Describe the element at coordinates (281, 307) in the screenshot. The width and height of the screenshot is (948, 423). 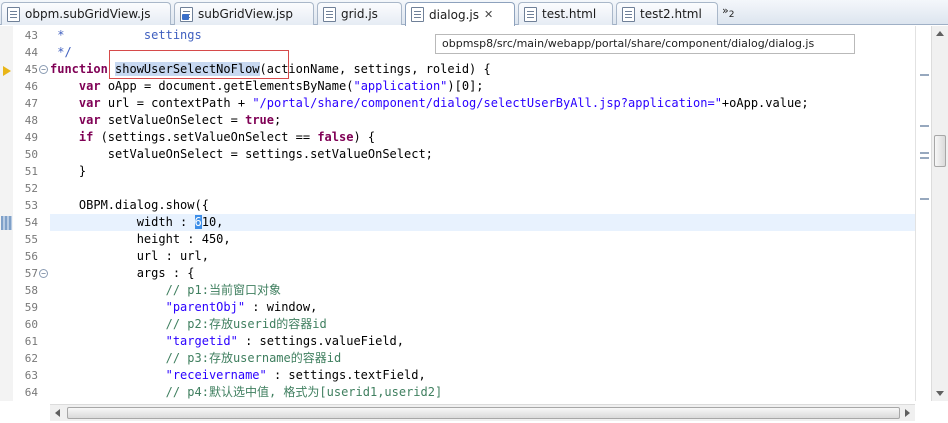
I see `code-token: : window,` at that location.